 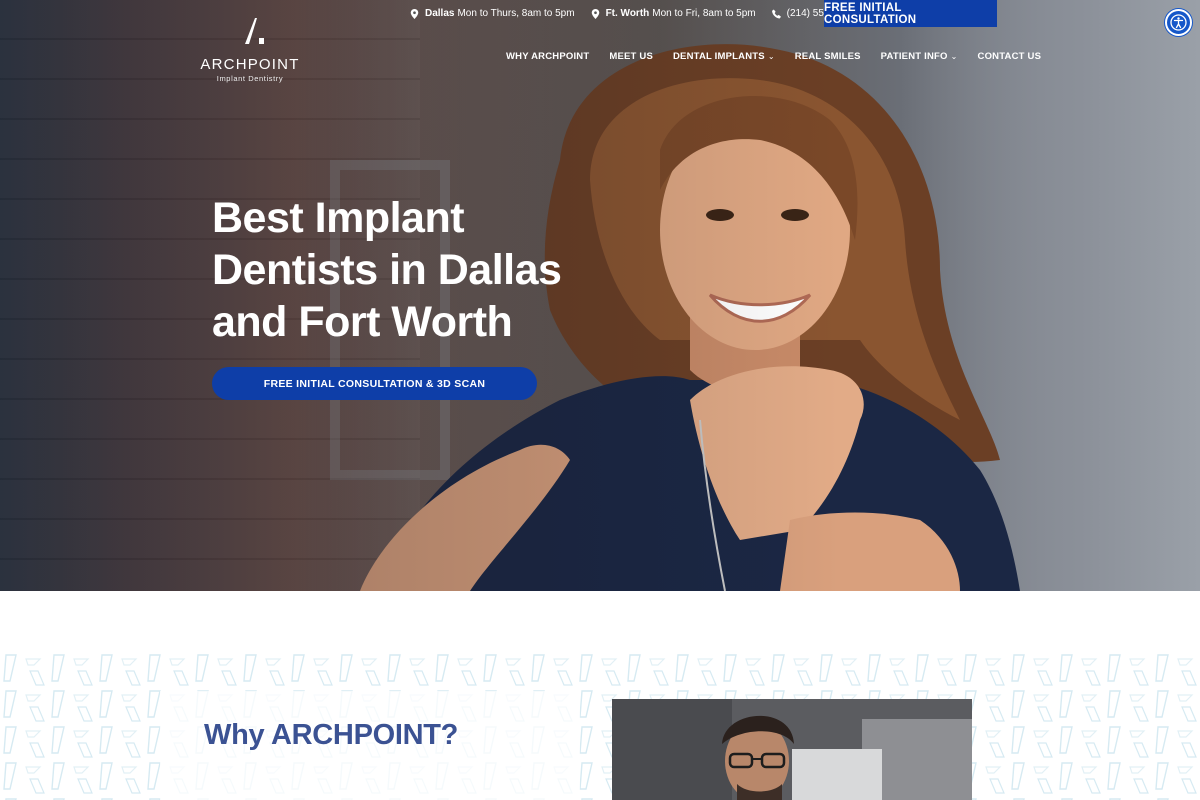 What do you see at coordinates (914, 56) in the screenshot?
I see `nav-item-label: PATIENT INFO` at bounding box center [914, 56].